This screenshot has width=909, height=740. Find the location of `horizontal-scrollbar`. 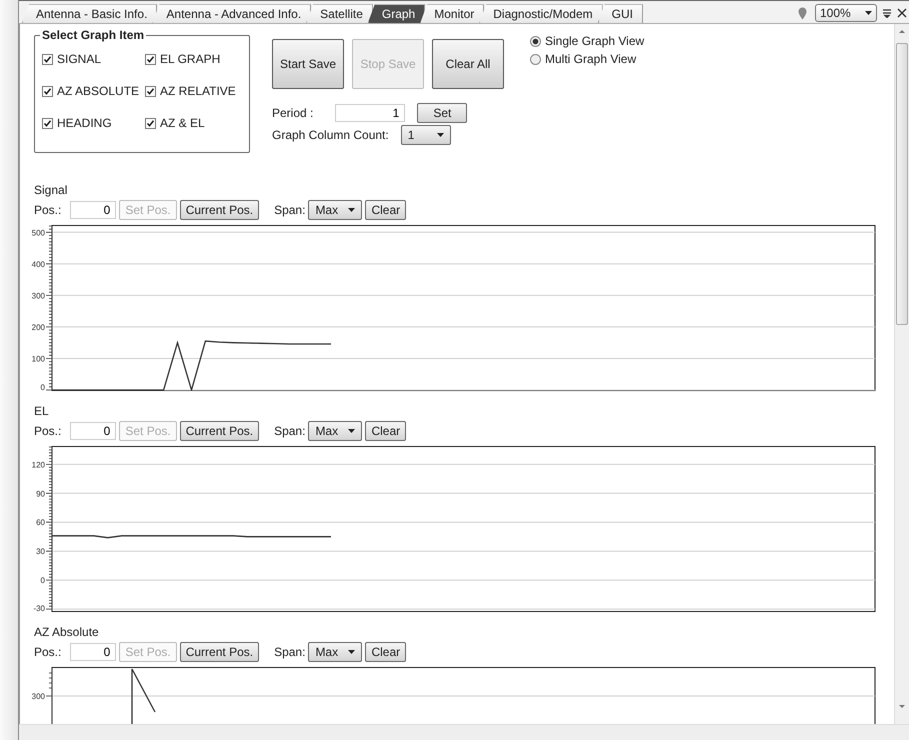

horizontal-scrollbar is located at coordinates (464, 732).